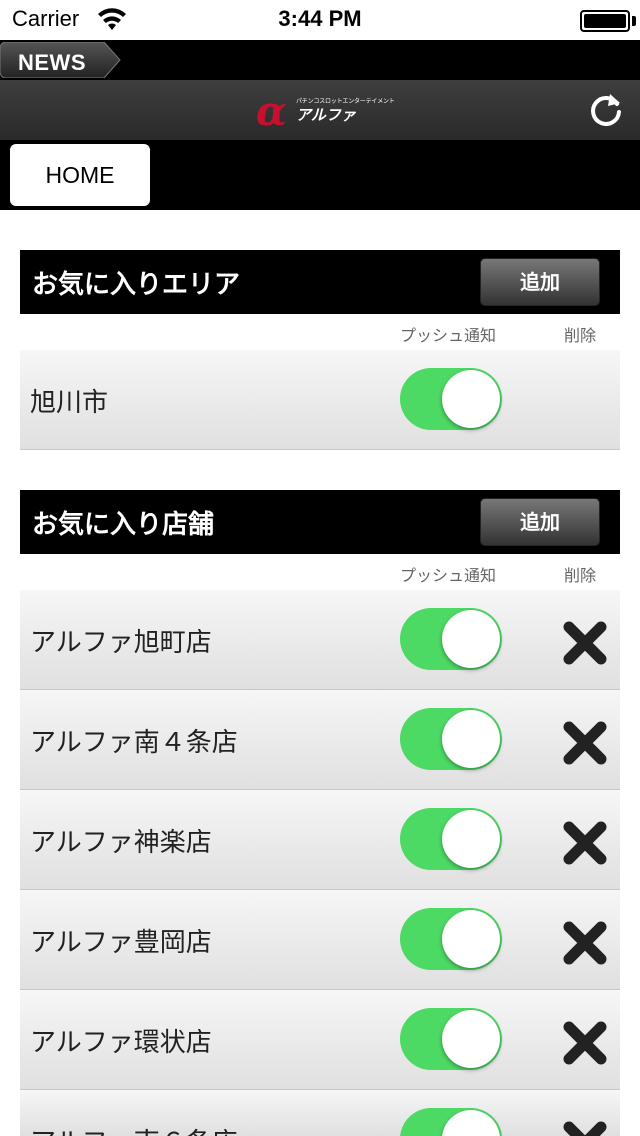 Image resolution: width=640 pixels, height=1136 pixels. I want to click on news-bar: NEWS, so click(320, 60).